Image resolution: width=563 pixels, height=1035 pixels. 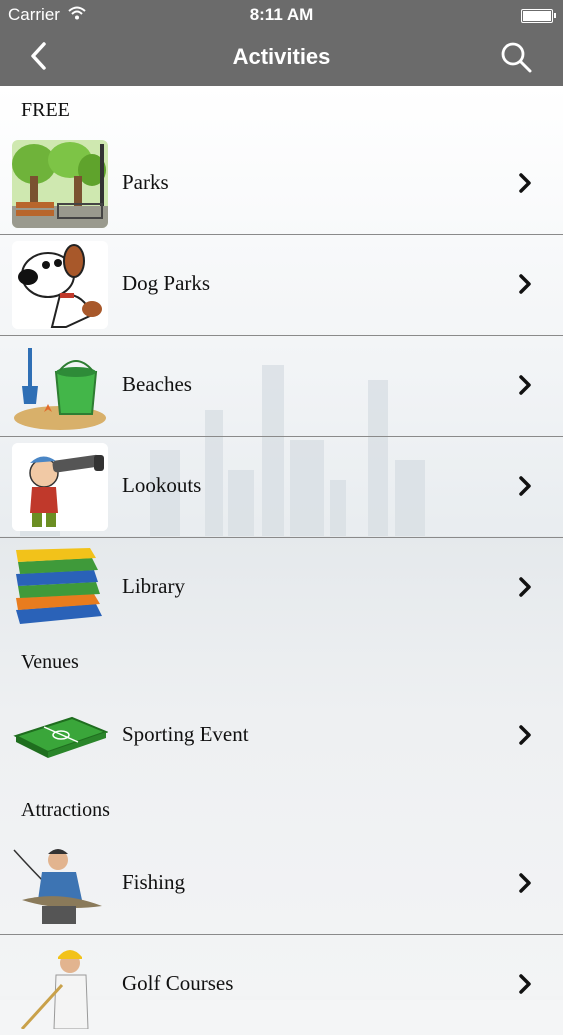 What do you see at coordinates (162, 485) in the screenshot?
I see `list-item-label: Lookouts` at bounding box center [162, 485].